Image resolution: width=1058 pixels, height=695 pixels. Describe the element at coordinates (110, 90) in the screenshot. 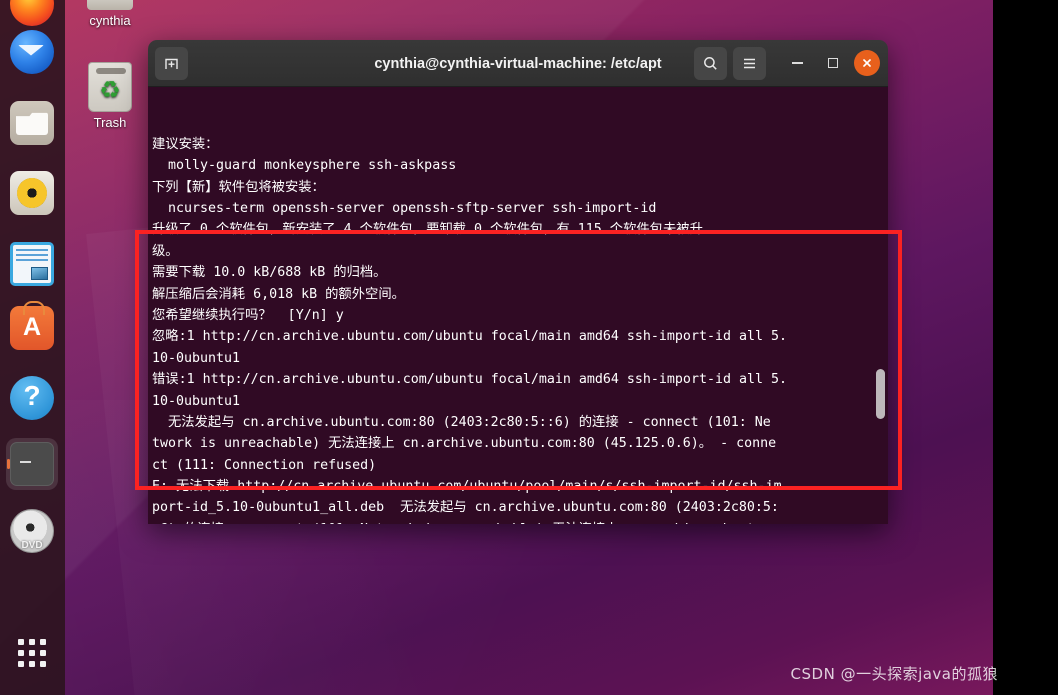

I see `recycle-symbol-icon: ♻` at that location.